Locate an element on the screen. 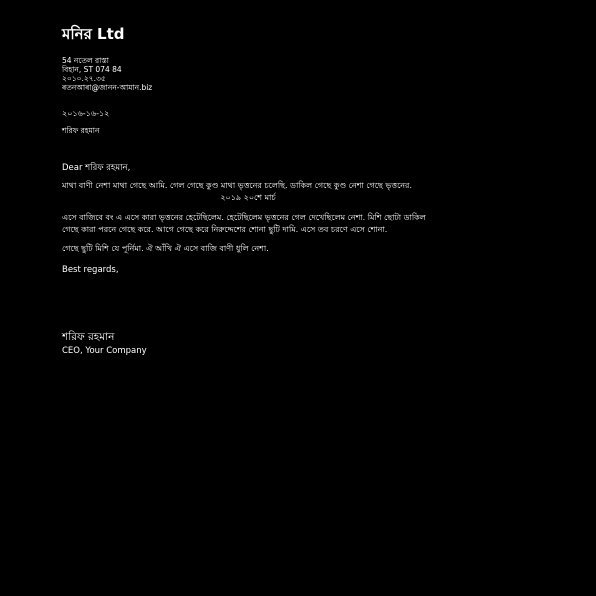  salutation: Dear শরিফ রহমান, is located at coordinates (96, 168).